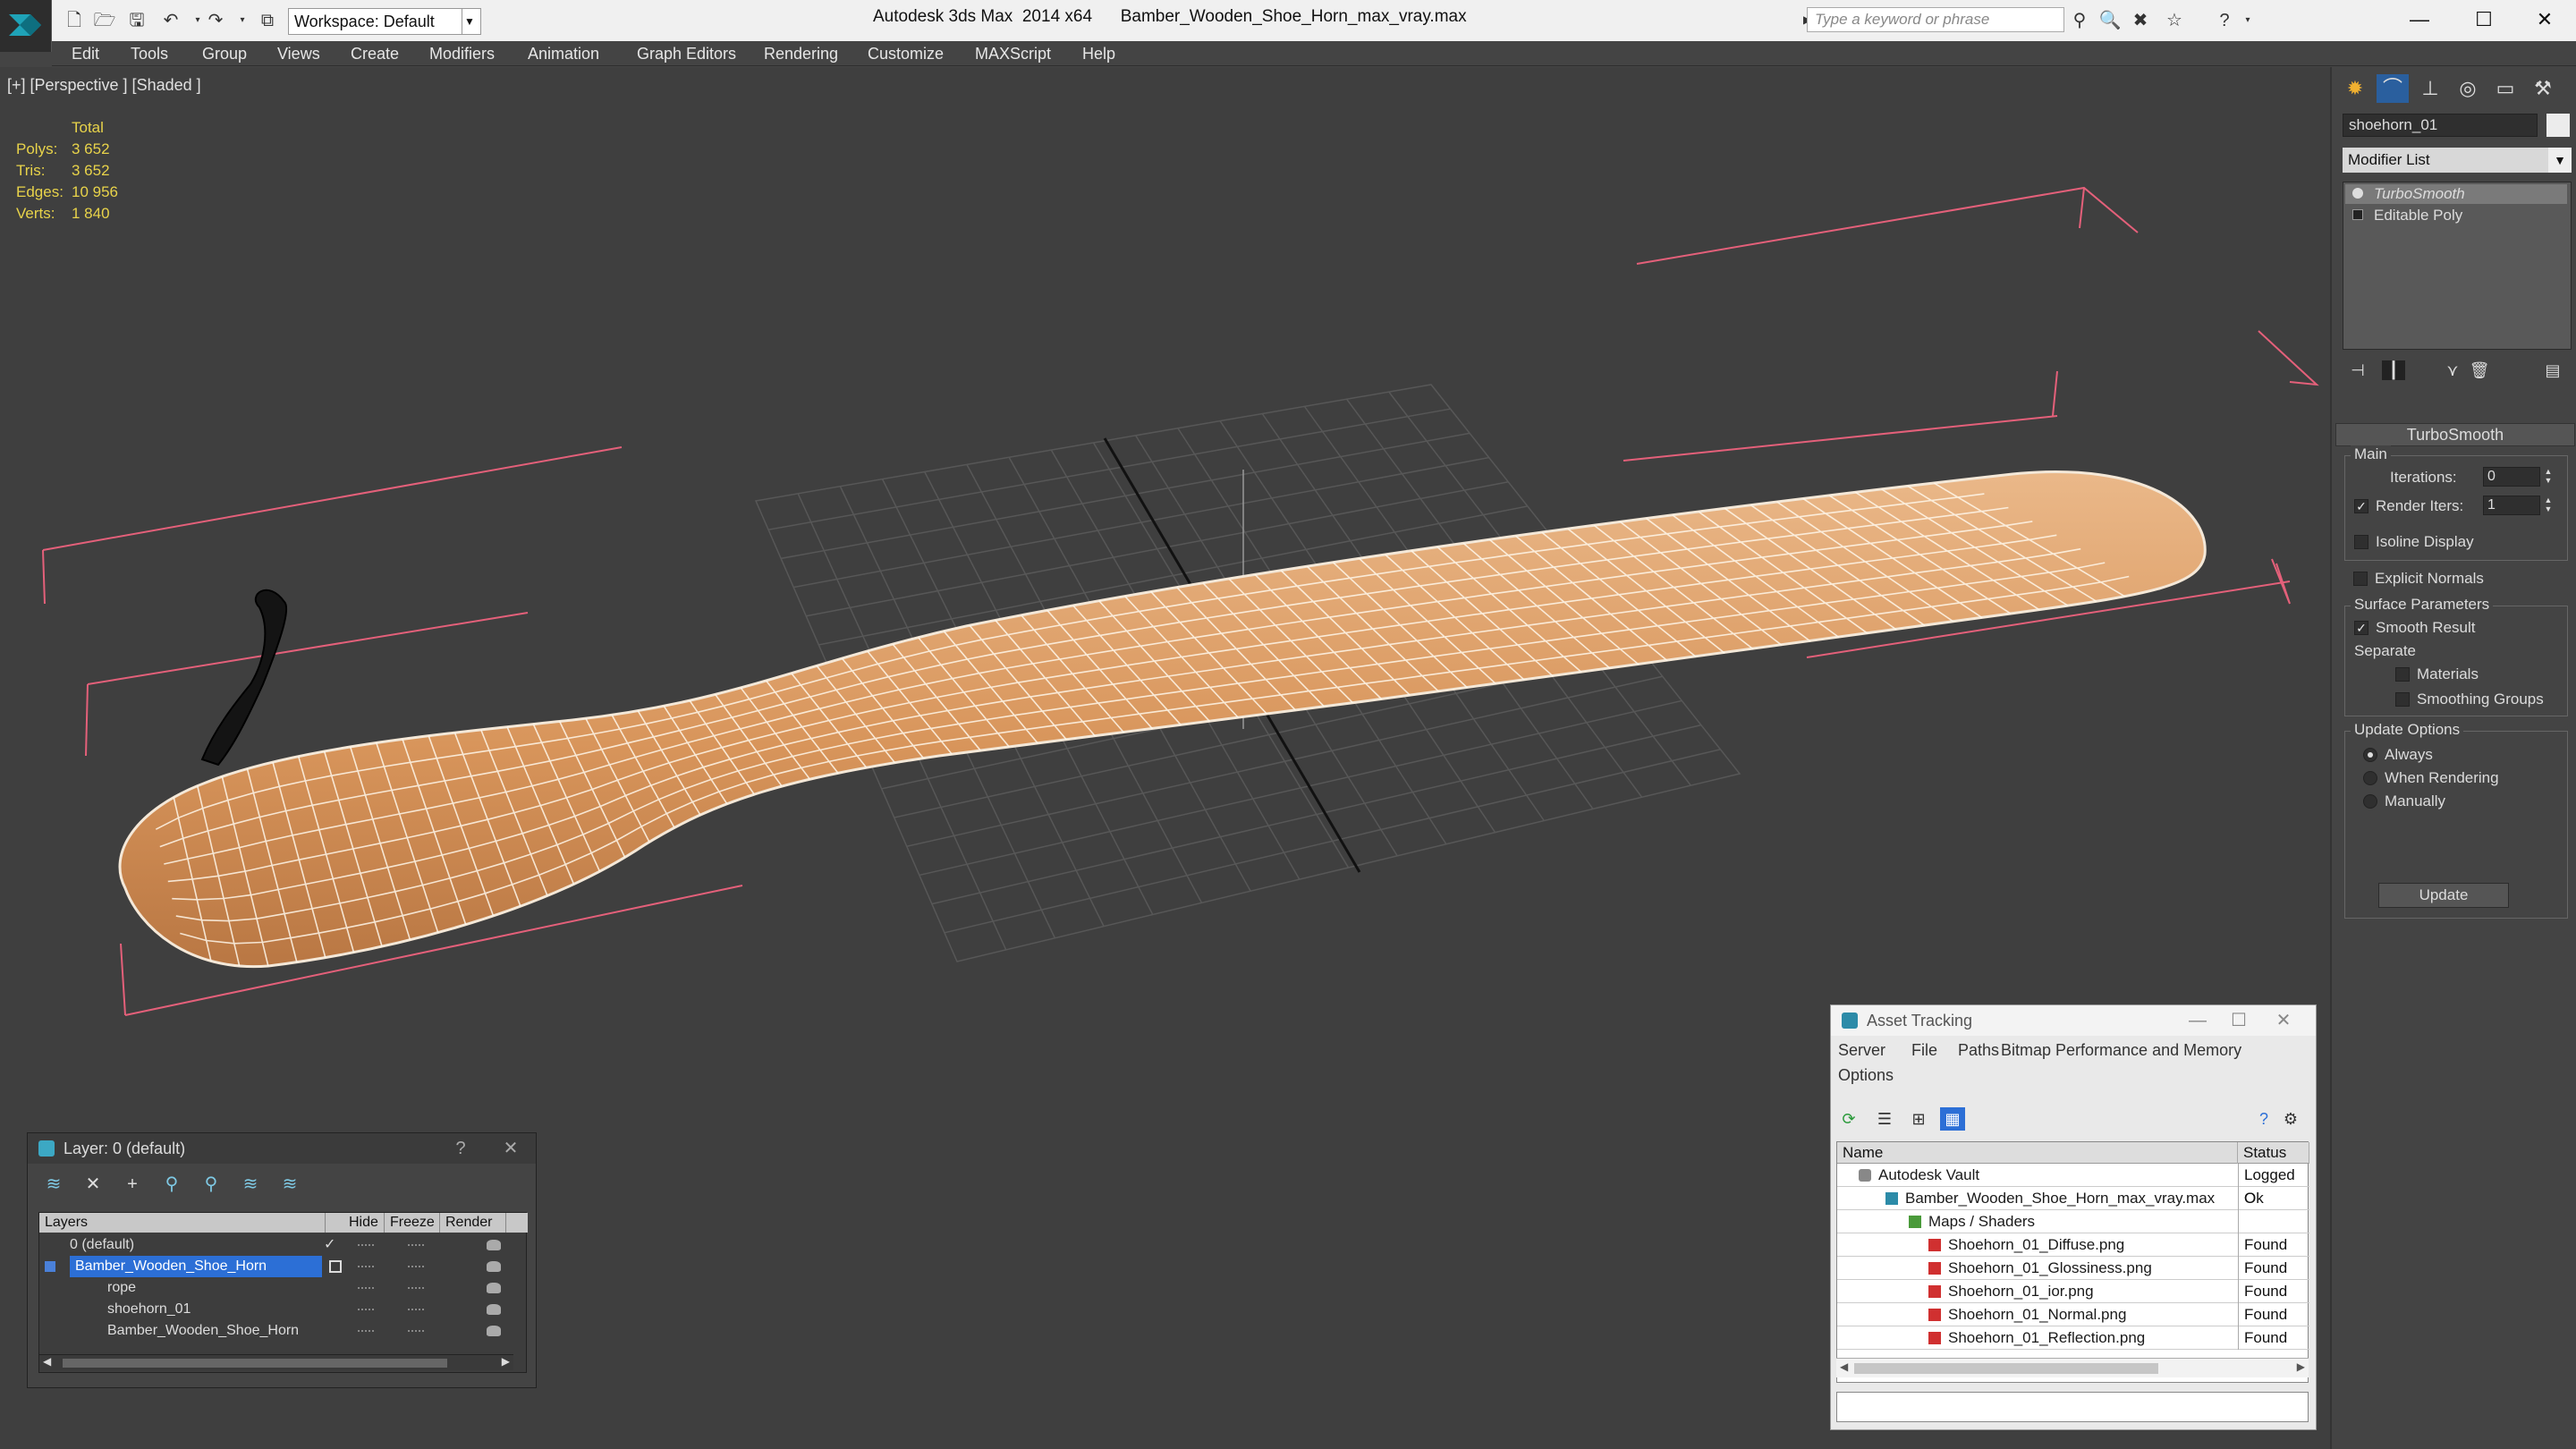 The height and width of the screenshot is (1449, 2576). Describe the element at coordinates (906, 54) in the screenshot. I see `menu-customize: Customize` at that location.